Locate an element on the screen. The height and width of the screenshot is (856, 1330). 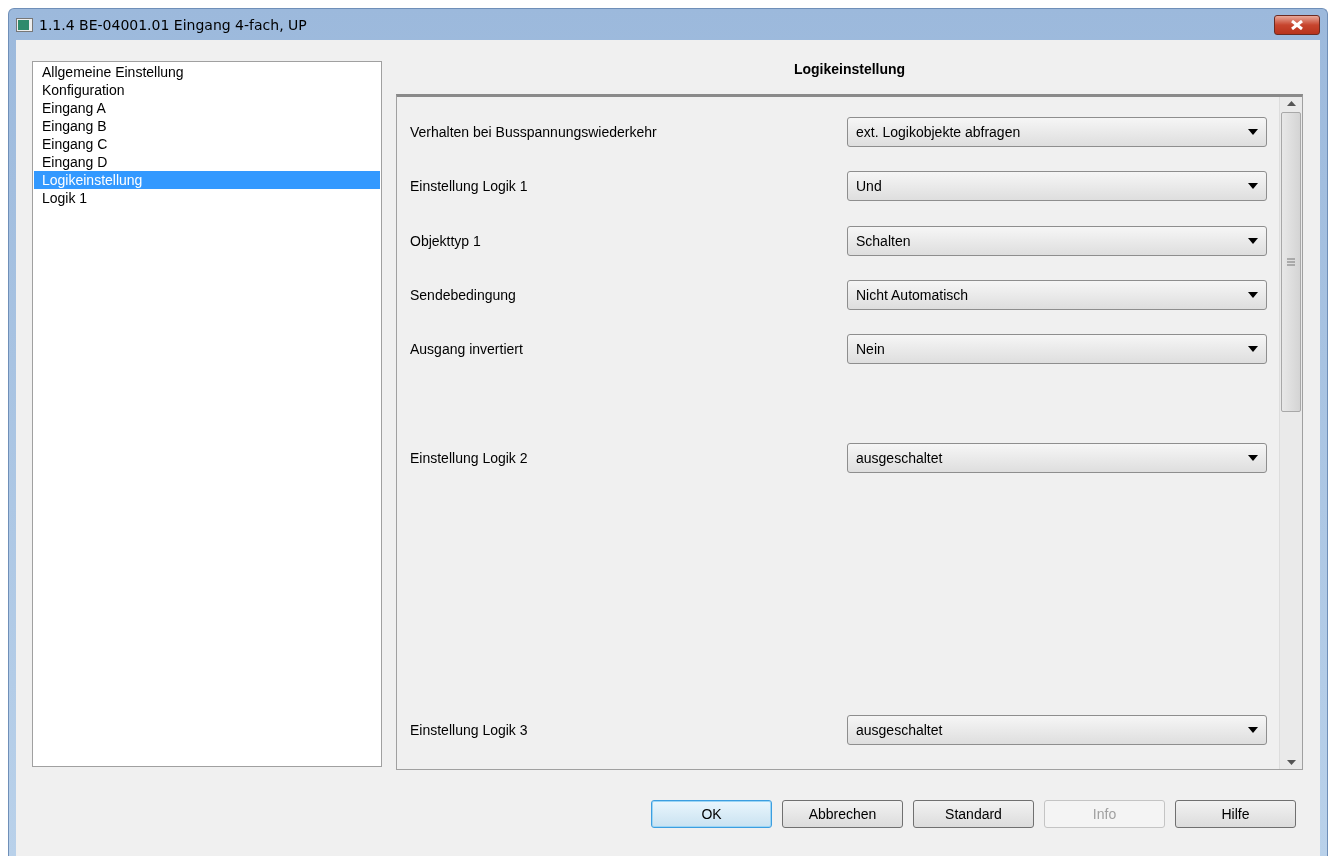
setting-label: Sendebedingung is located at coordinates (463, 295).